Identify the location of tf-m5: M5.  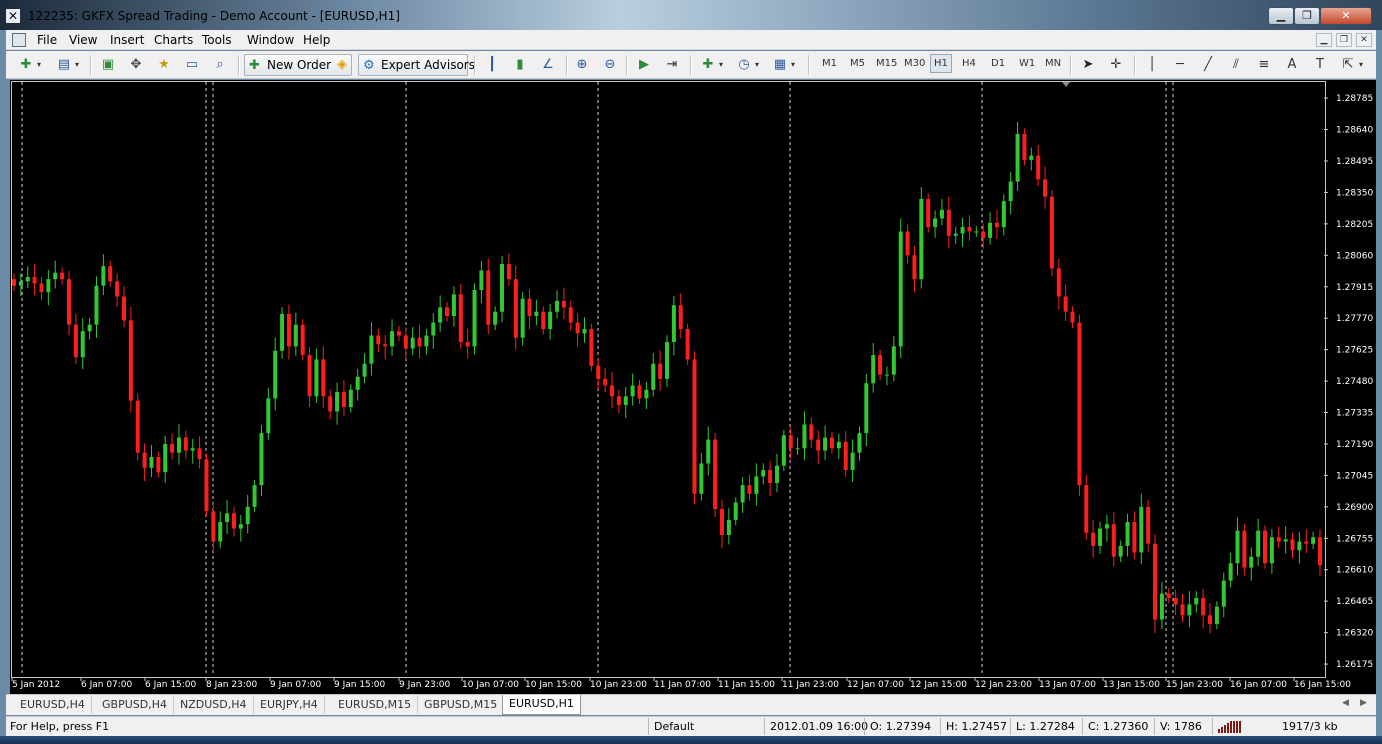
(857, 63).